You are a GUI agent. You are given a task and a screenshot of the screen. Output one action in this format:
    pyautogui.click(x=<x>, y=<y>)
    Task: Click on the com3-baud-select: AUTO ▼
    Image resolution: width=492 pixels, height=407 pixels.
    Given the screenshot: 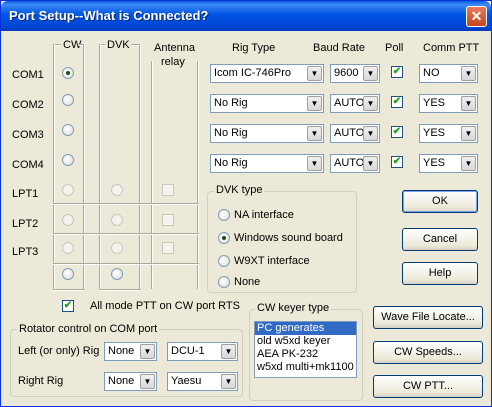 What is the action you would take?
    pyautogui.click(x=355, y=133)
    